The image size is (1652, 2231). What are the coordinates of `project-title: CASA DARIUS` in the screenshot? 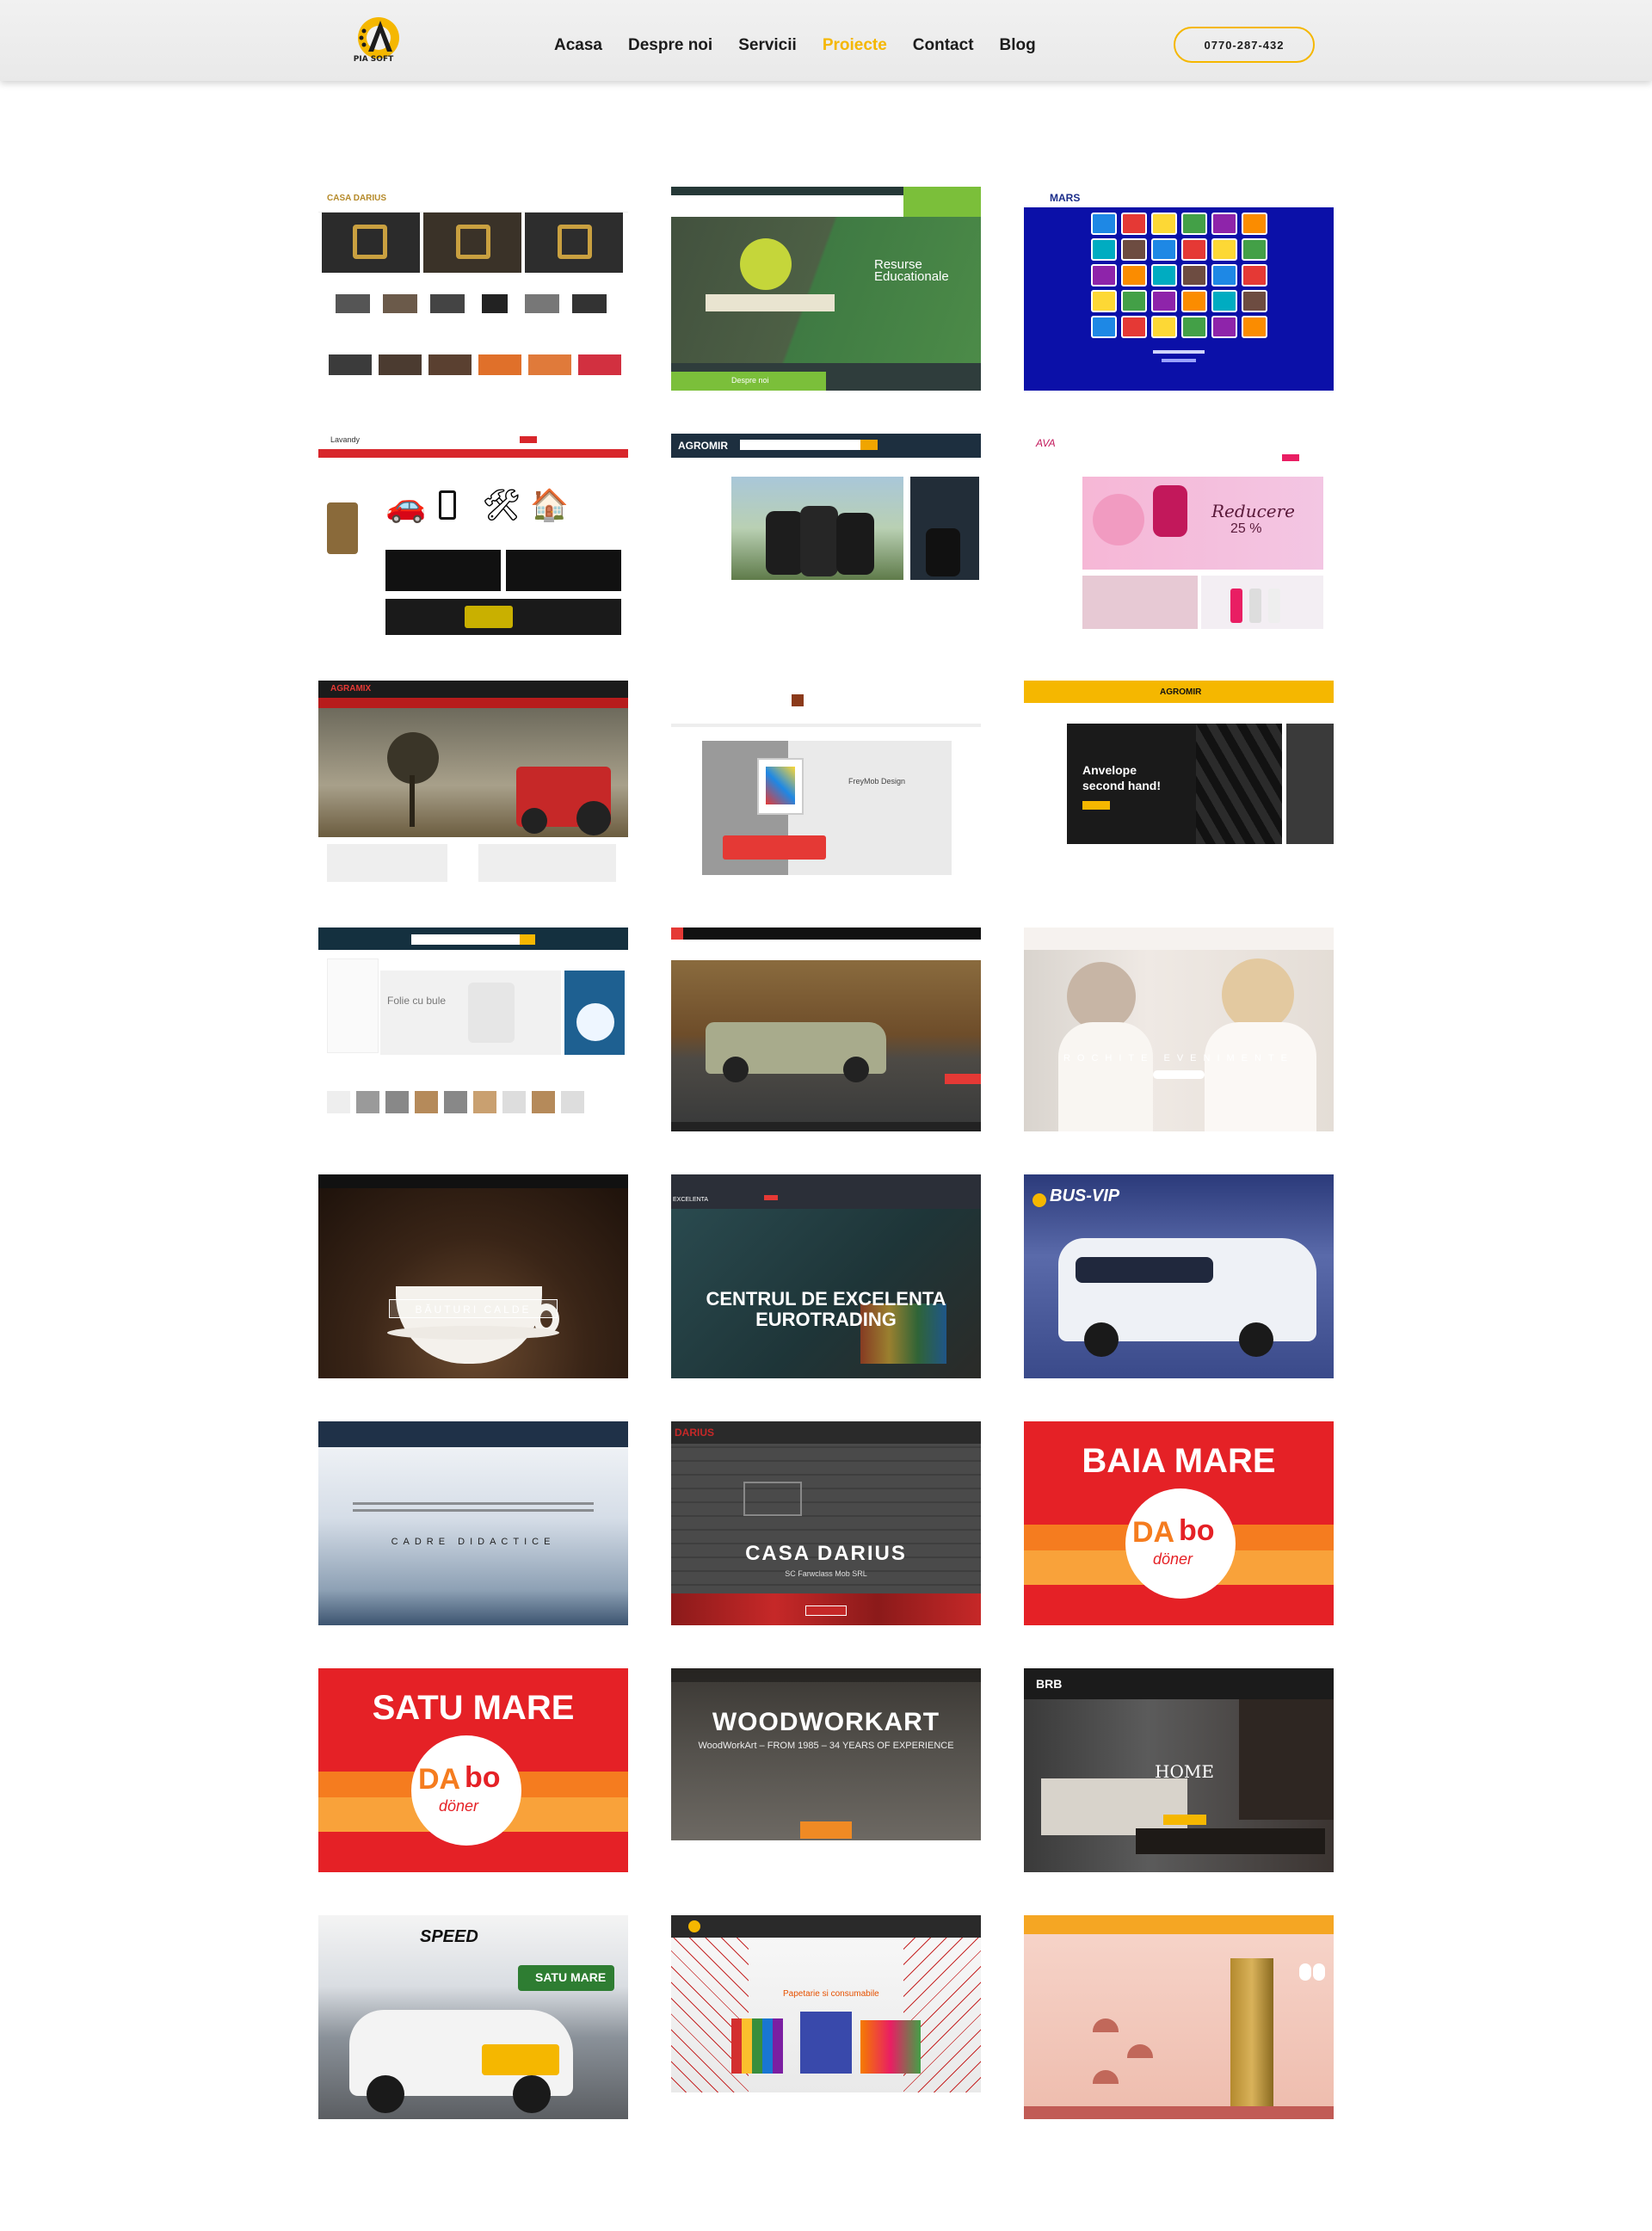 It's located at (826, 1553).